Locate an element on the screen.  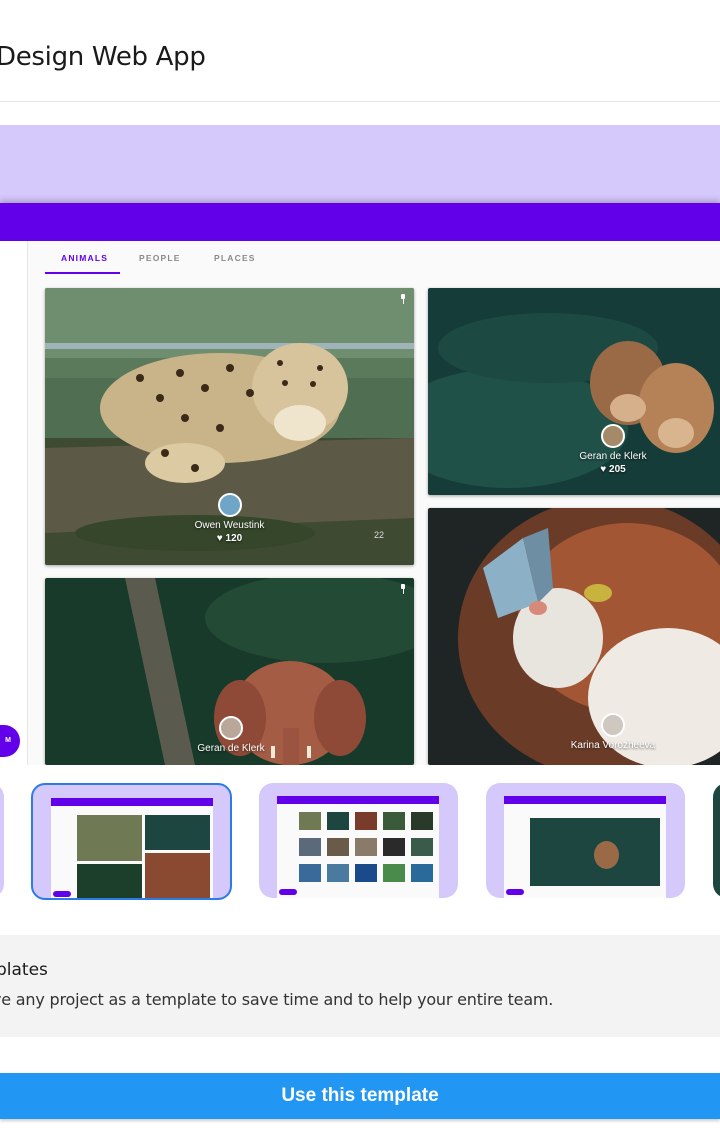
app-sidebar is located at coordinates (14, 503).